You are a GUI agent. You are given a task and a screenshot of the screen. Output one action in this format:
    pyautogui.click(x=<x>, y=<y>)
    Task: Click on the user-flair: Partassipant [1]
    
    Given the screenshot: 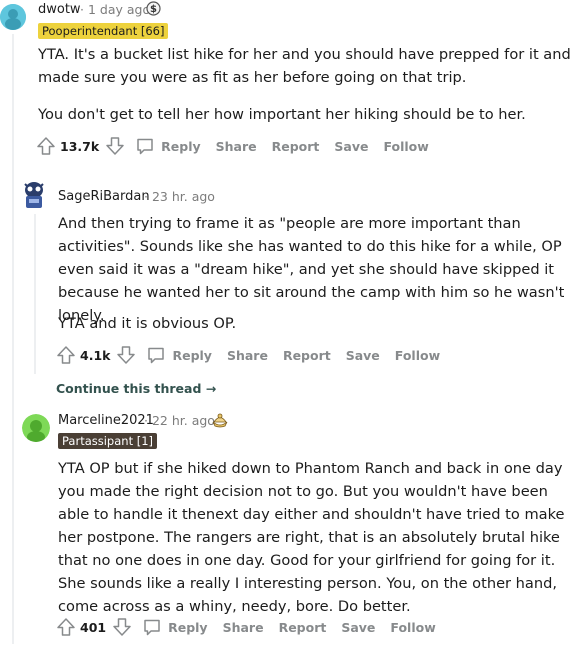 What is the action you would take?
    pyautogui.click(x=108, y=441)
    